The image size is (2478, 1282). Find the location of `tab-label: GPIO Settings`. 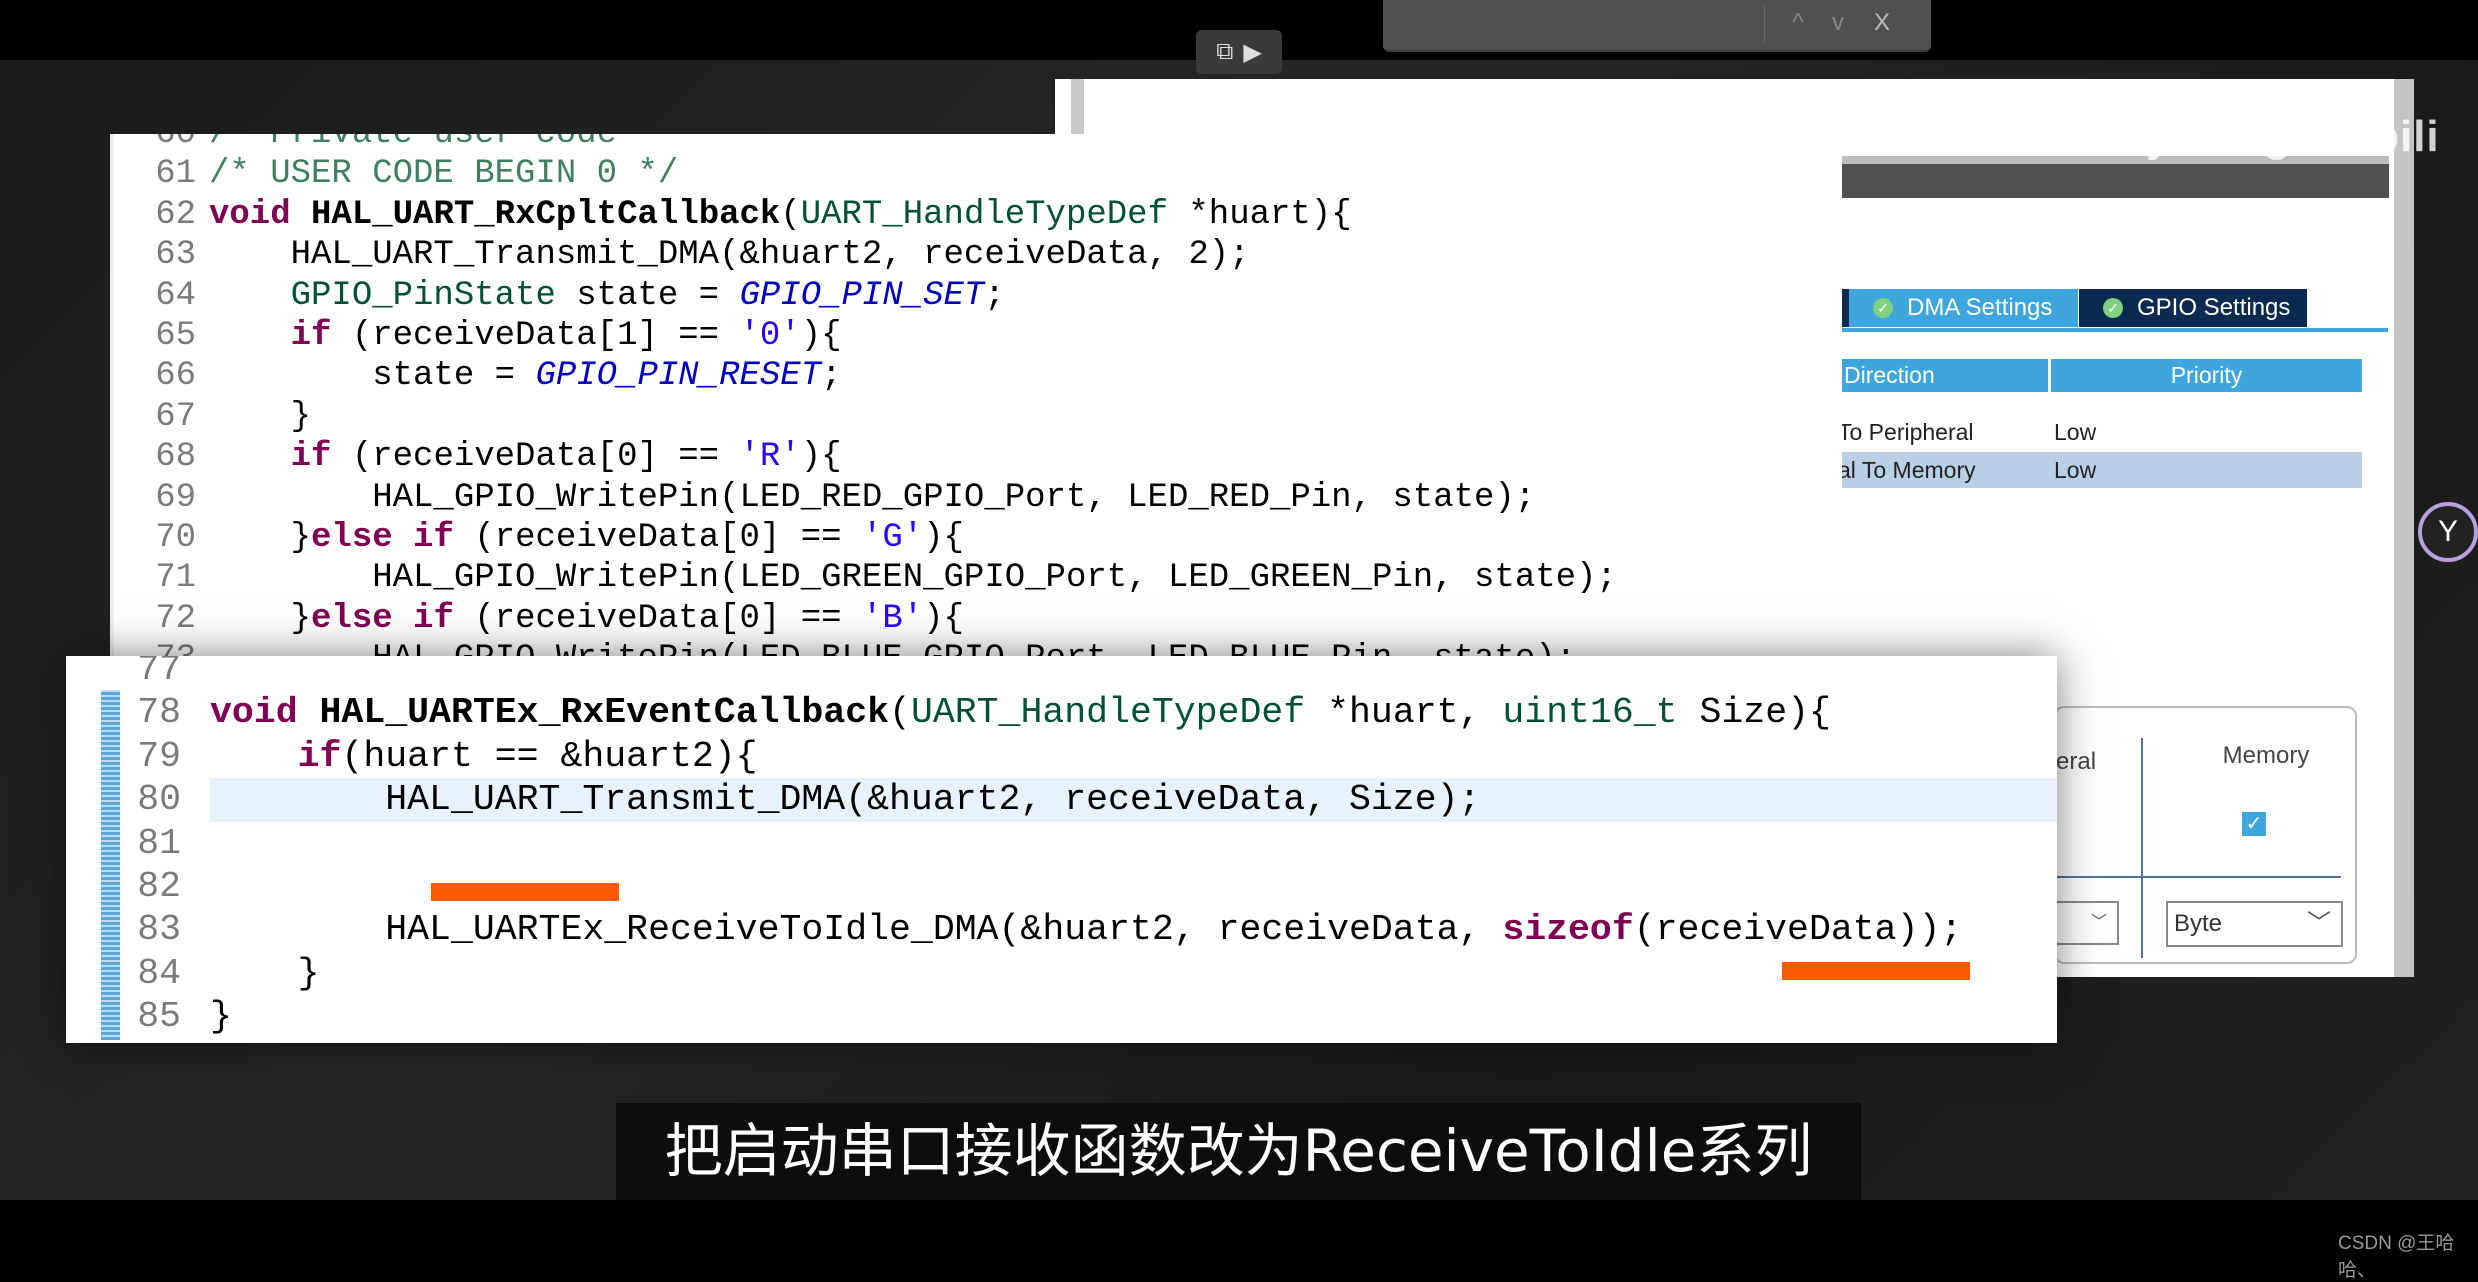

tab-label: GPIO Settings is located at coordinates (2214, 307).